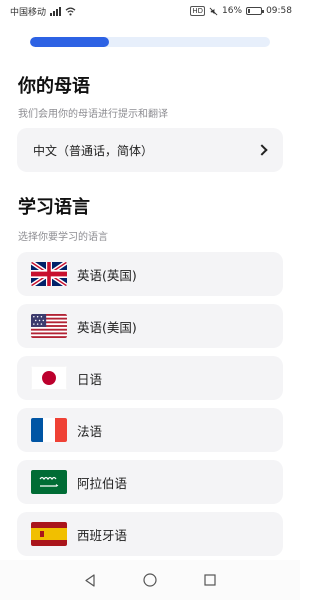 Image resolution: width=320 pixels, height=600 pixels. I want to click on status-left: 中国移动, so click(43, 11).